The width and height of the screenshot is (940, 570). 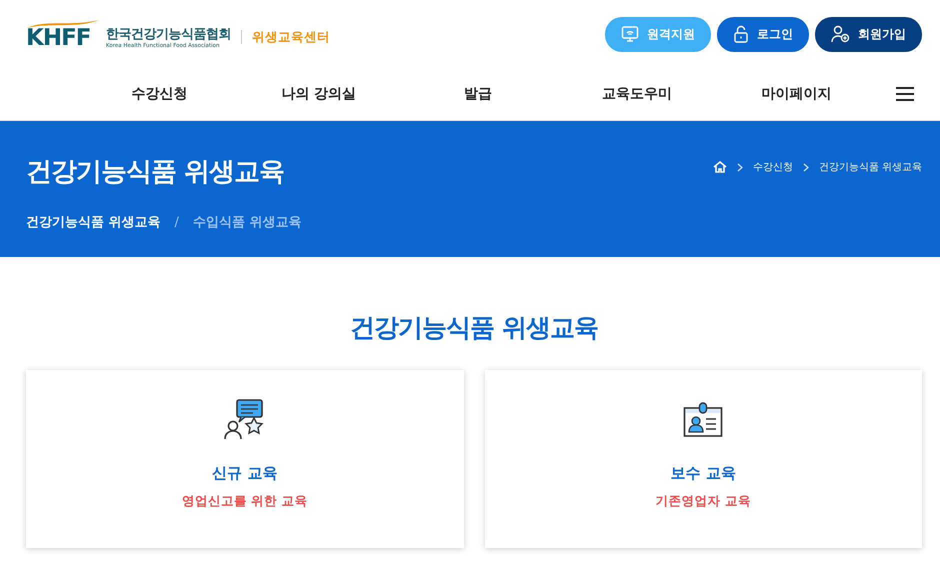 What do you see at coordinates (93, 222) in the screenshot?
I see `tab: 건강기능식품 위생교육` at bounding box center [93, 222].